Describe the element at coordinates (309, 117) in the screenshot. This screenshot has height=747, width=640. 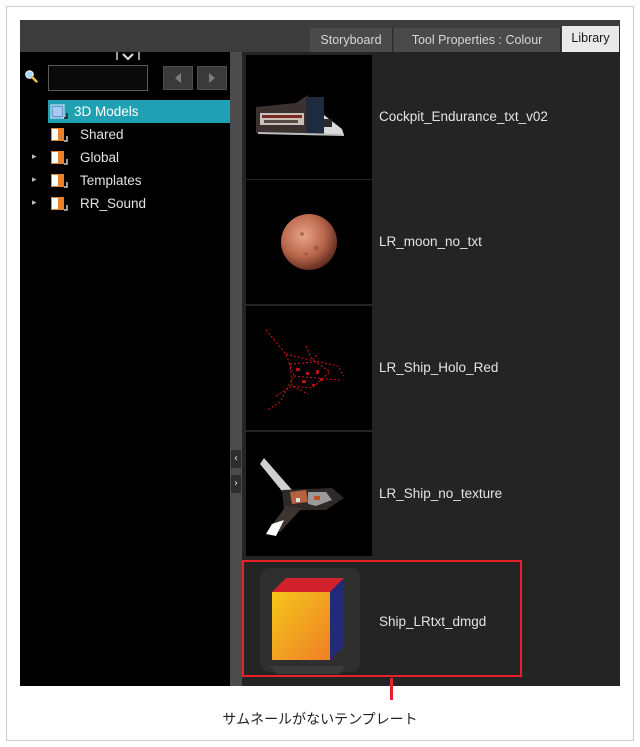
I see `cockpit-model-thumbnail` at that location.